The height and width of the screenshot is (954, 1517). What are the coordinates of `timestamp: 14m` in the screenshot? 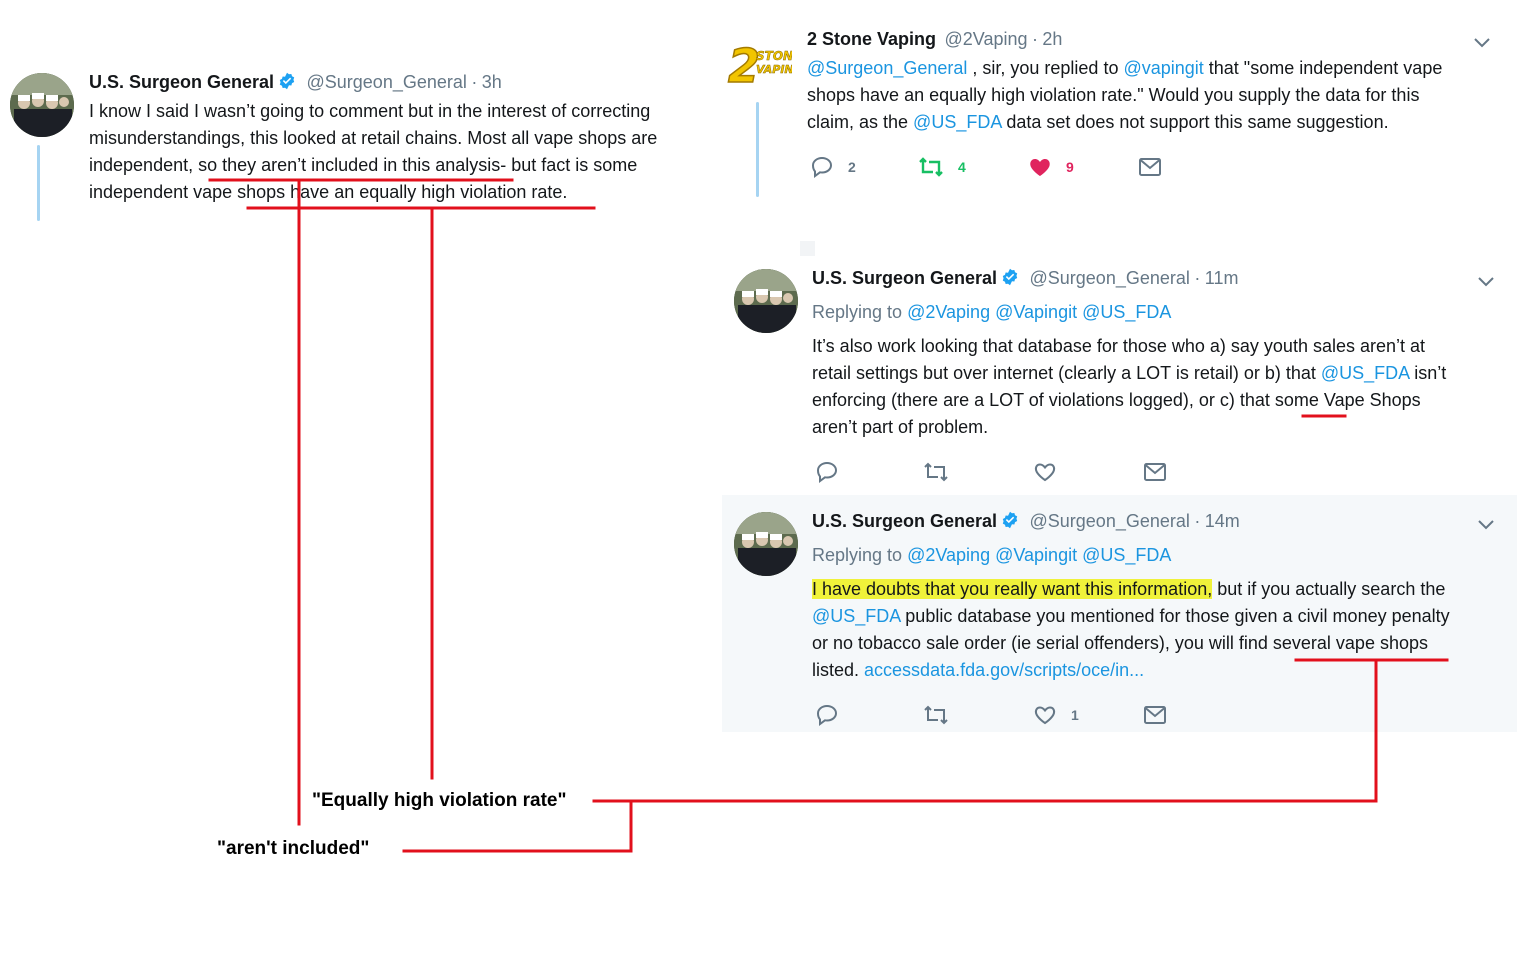 It's located at (1222, 521).